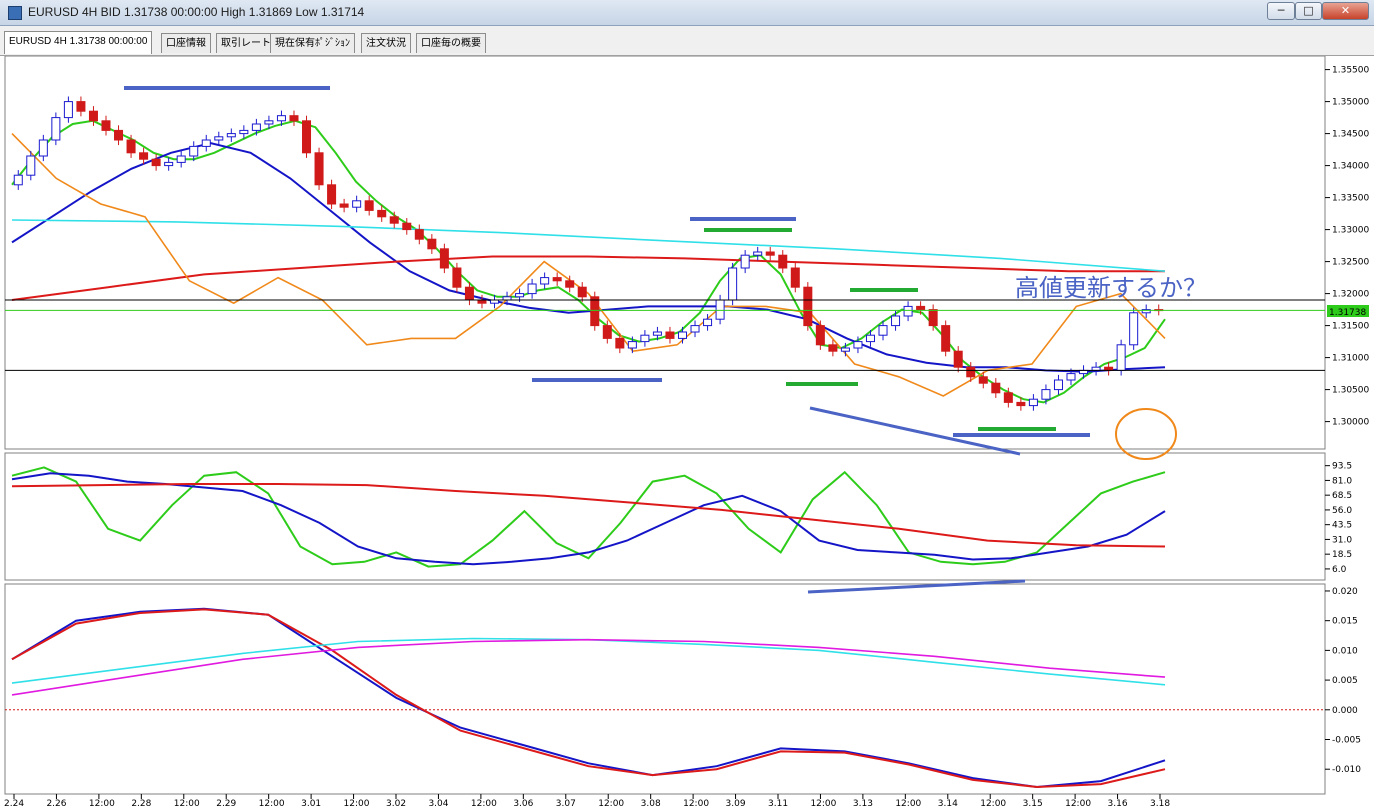  I want to click on tab-order-status: 注文状況, so click(386, 43).